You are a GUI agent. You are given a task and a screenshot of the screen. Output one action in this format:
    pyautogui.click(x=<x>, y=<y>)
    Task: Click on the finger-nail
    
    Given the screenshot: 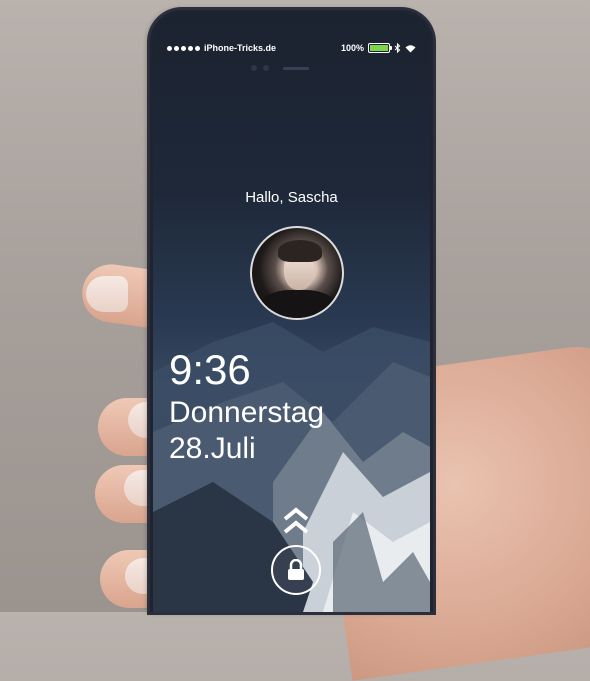 What is the action you would take?
    pyautogui.click(x=107, y=294)
    